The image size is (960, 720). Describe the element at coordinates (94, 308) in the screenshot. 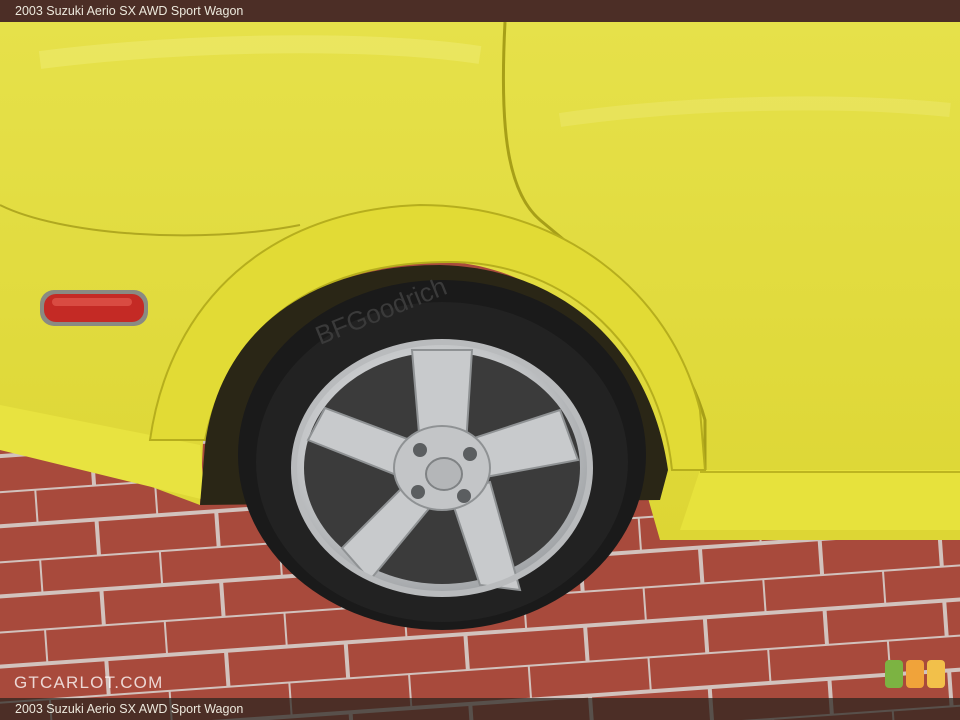

I see `side-marker-light` at that location.